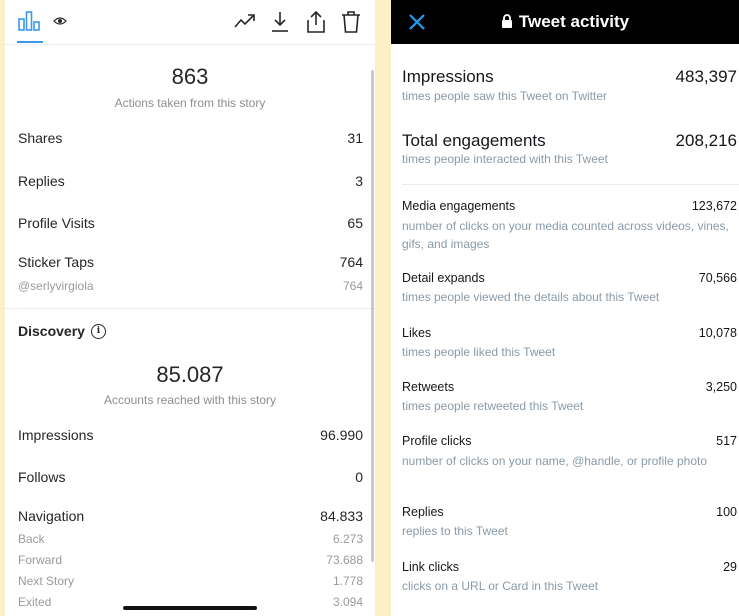 This screenshot has height=616, width=739. I want to click on profile-visits-label: Profile Visits, so click(56, 223).